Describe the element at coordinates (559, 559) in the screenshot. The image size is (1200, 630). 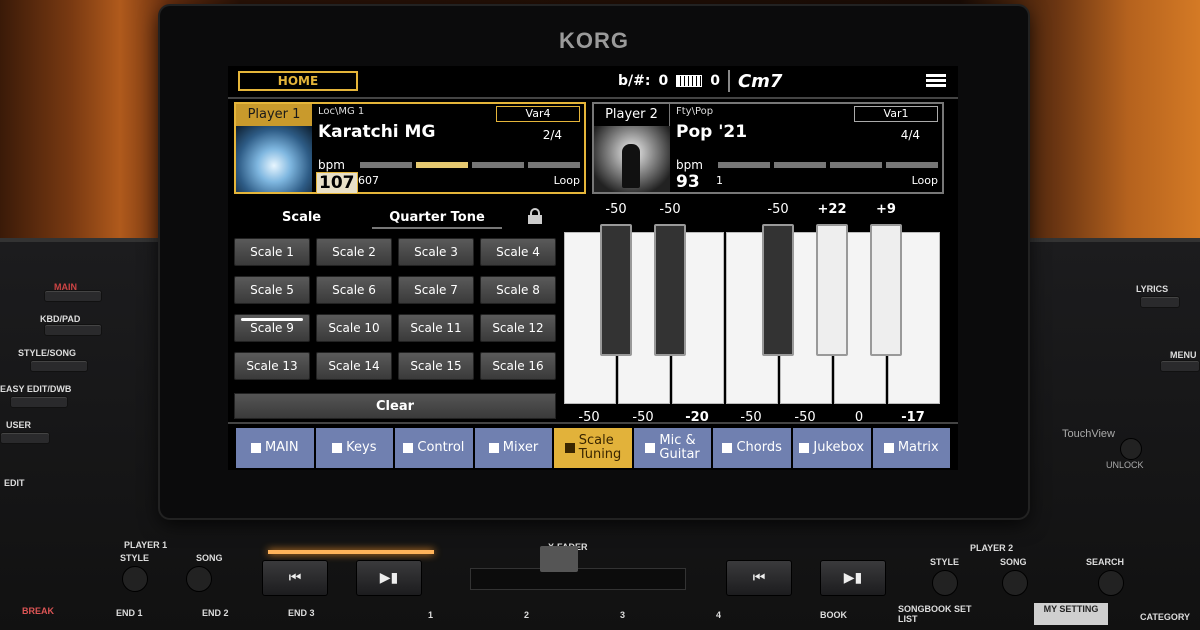
I see `xfader-knob` at that location.